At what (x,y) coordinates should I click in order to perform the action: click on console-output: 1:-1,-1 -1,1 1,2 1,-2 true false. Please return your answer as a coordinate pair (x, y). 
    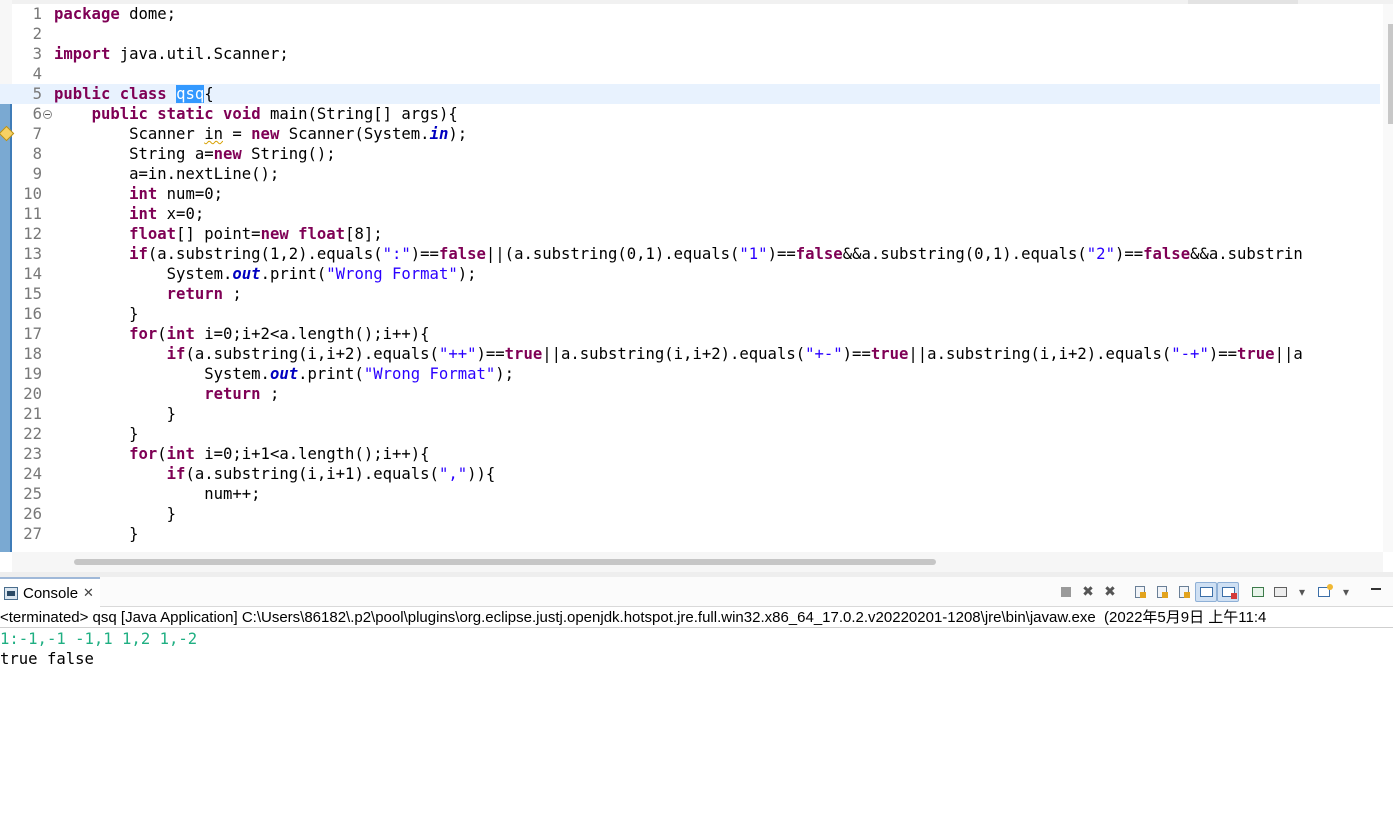
    Looking at the image, I should click on (696, 649).